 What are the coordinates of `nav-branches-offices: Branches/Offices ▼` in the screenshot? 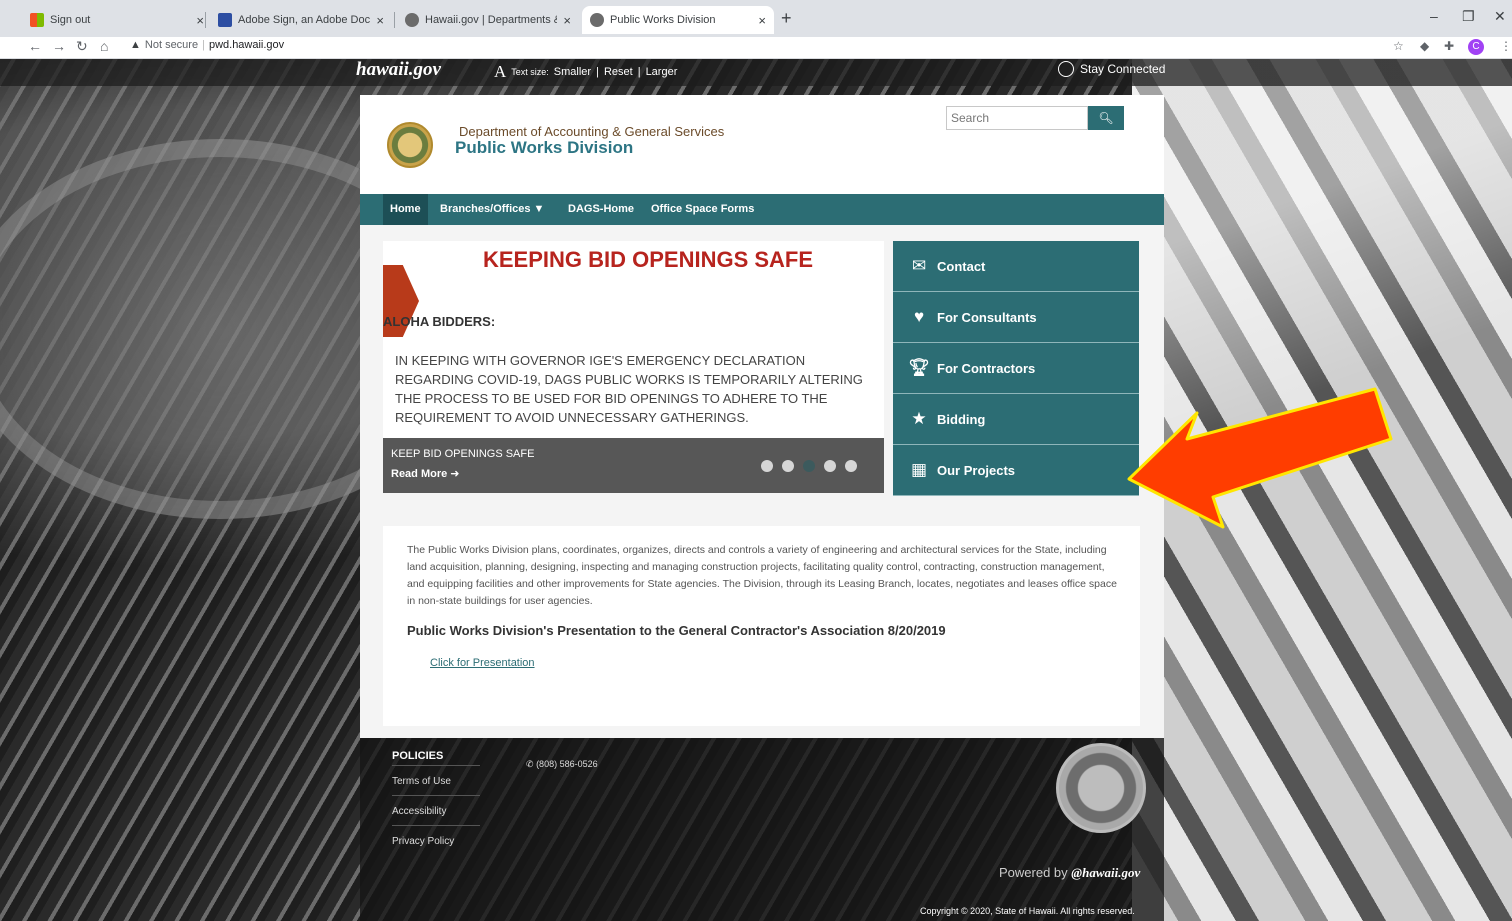 It's located at (492, 209).